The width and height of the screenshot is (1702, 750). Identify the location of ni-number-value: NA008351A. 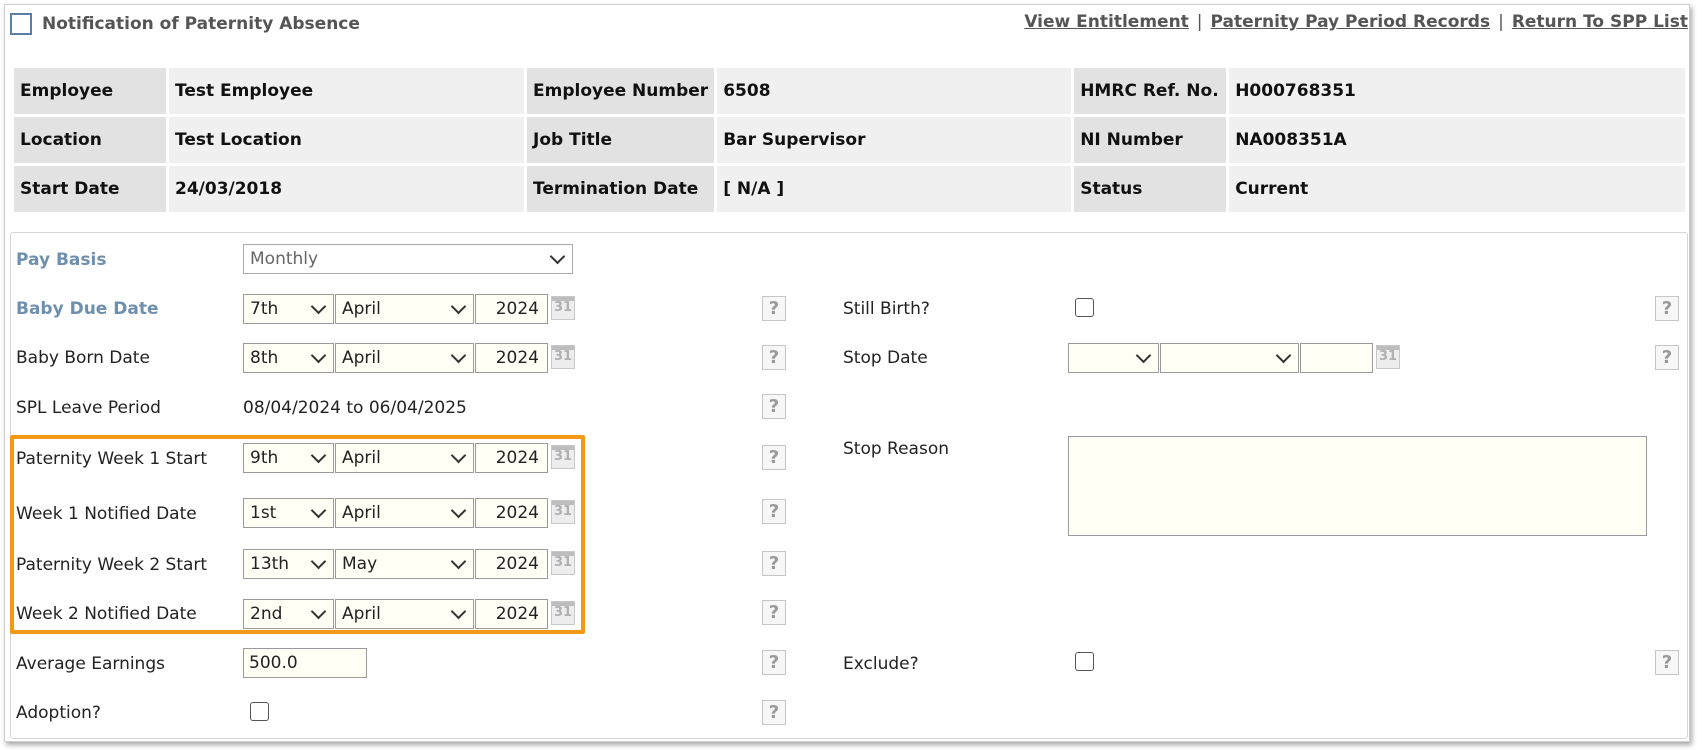
(1457, 140).